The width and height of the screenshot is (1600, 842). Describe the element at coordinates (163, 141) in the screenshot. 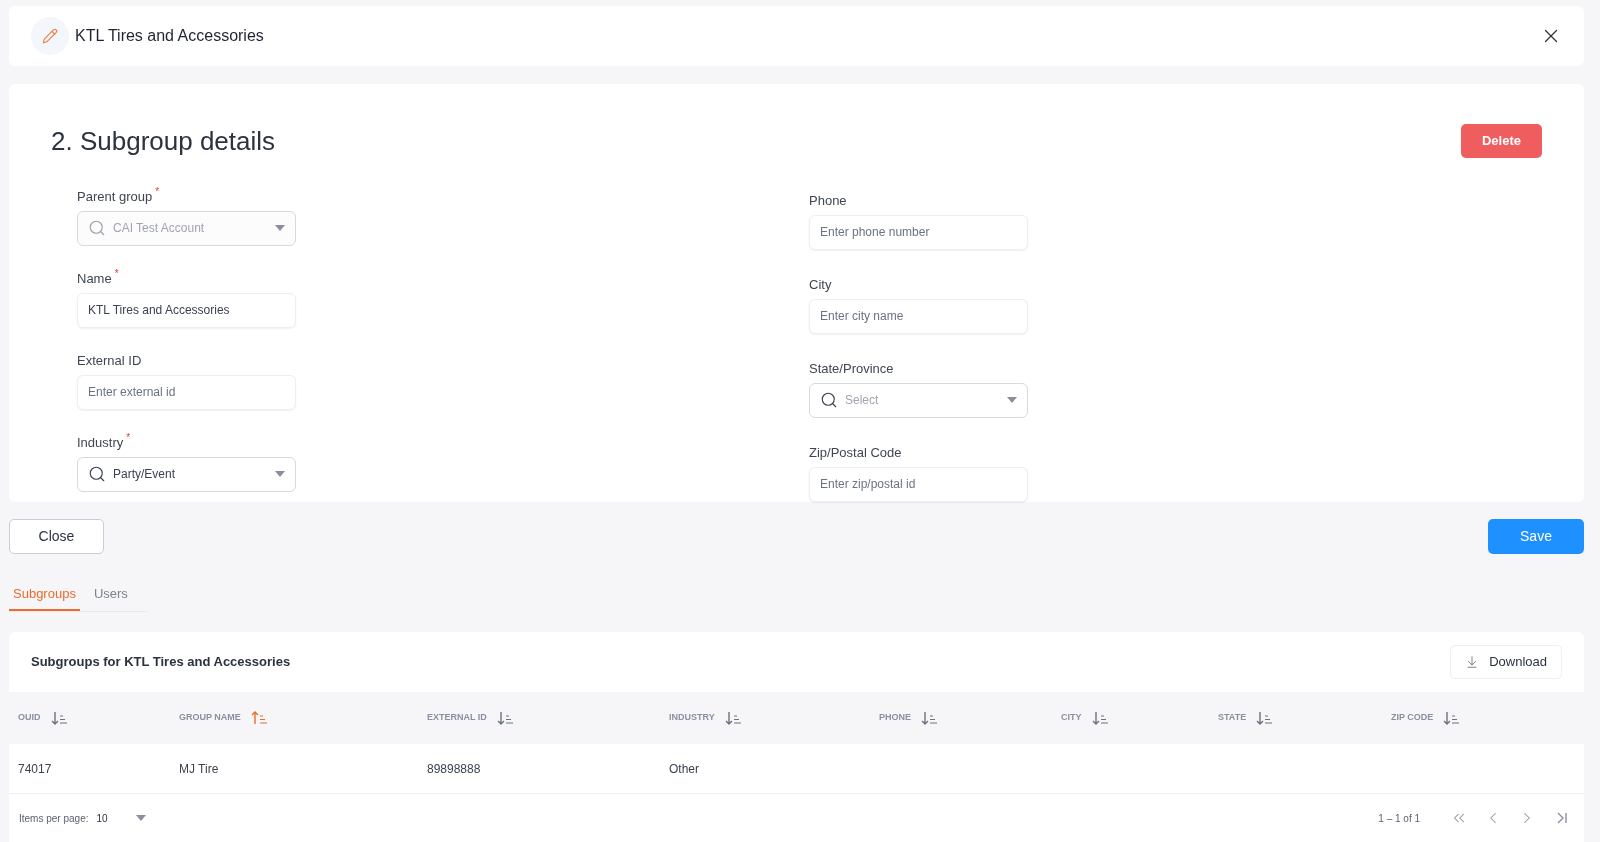

I see `section-title: 2. Subgroup details` at that location.